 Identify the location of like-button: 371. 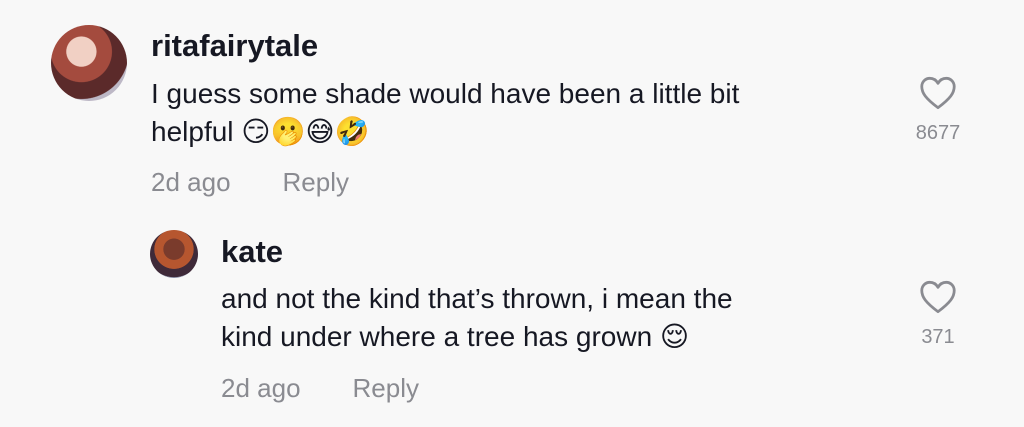
(938, 314).